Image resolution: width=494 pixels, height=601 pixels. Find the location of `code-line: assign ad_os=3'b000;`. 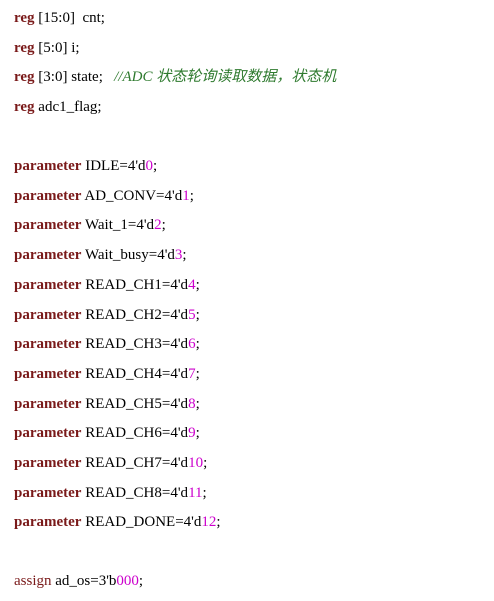

code-line: assign ad_os=3'b000; is located at coordinates (78, 581).